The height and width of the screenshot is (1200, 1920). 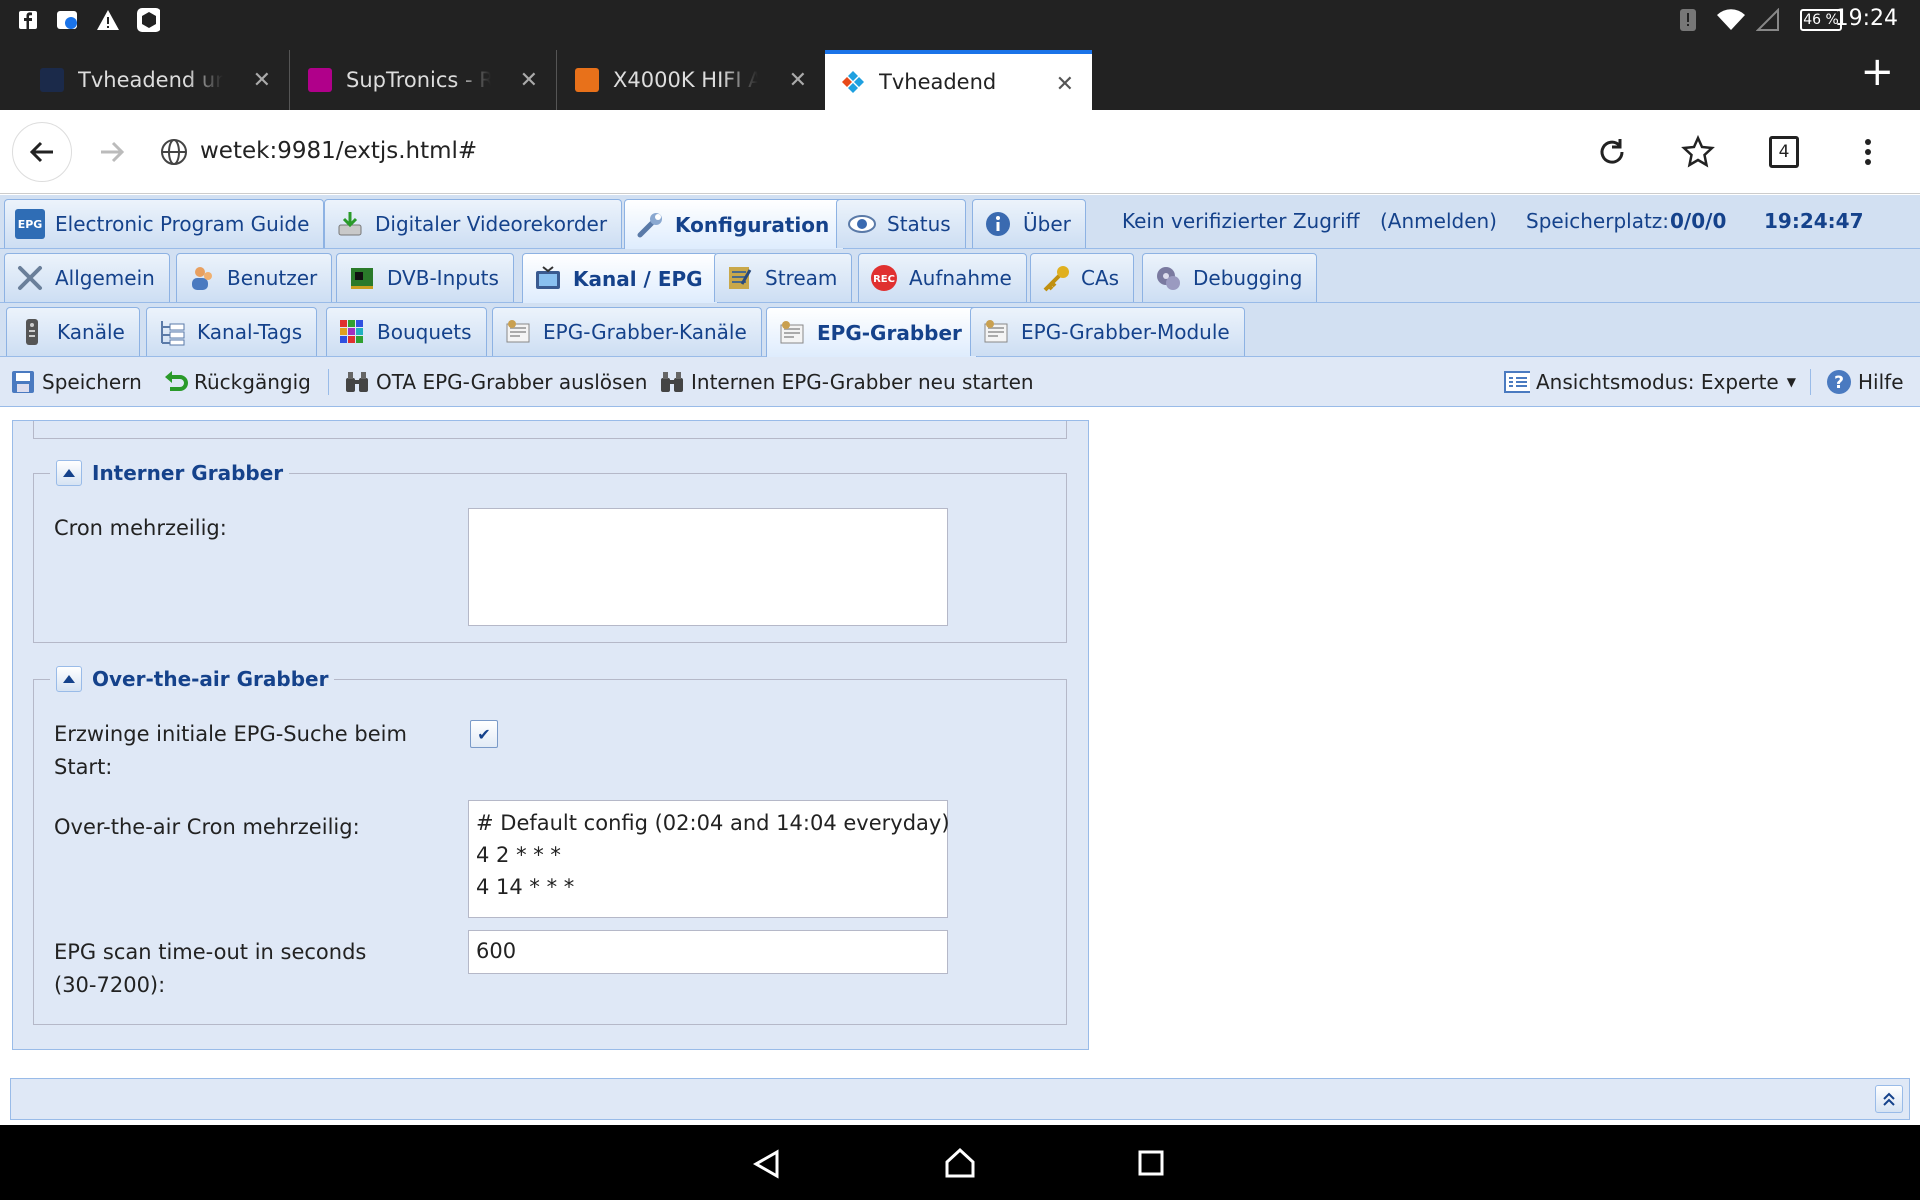 I want to click on view-mode-dropdown: Ansichtsmodus: Experte ▼, so click(x=1650, y=382).